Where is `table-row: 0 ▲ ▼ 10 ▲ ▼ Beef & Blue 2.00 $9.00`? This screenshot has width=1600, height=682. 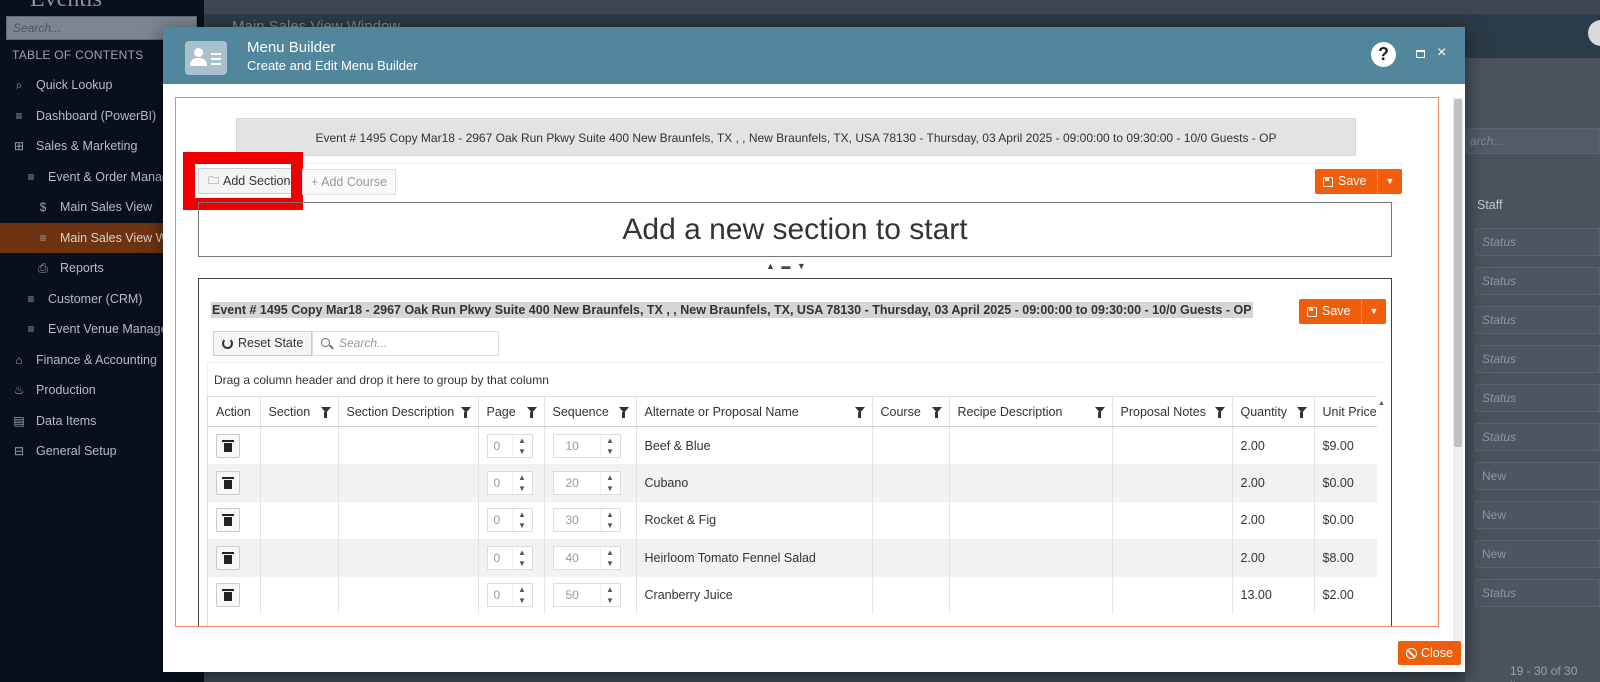 table-row: 0 ▲ ▼ 10 ▲ ▼ Beef & Blue 2.00 $9.00 is located at coordinates (792, 445).